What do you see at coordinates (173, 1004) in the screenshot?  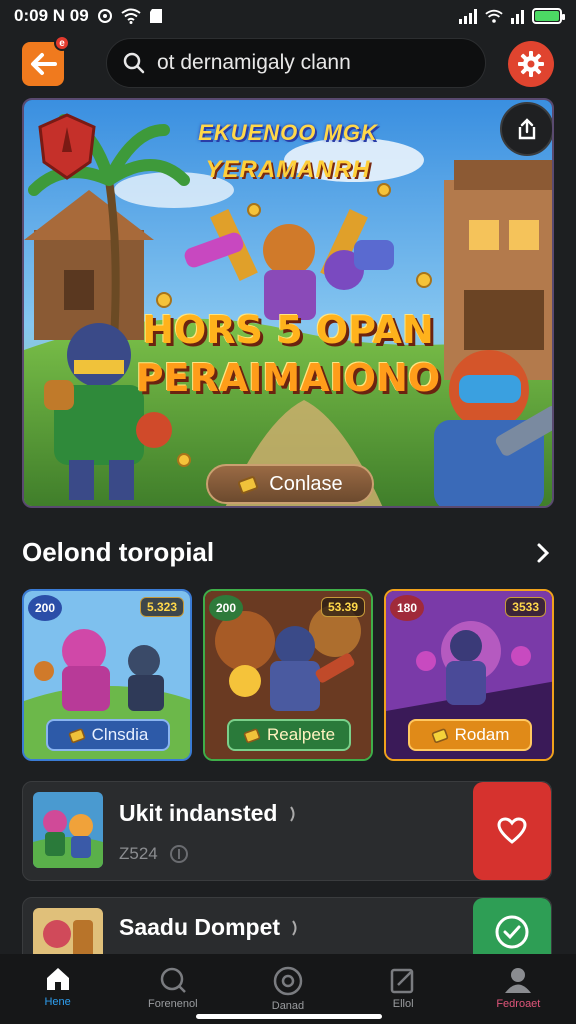 I see `nav-search-label: Forenenol` at bounding box center [173, 1004].